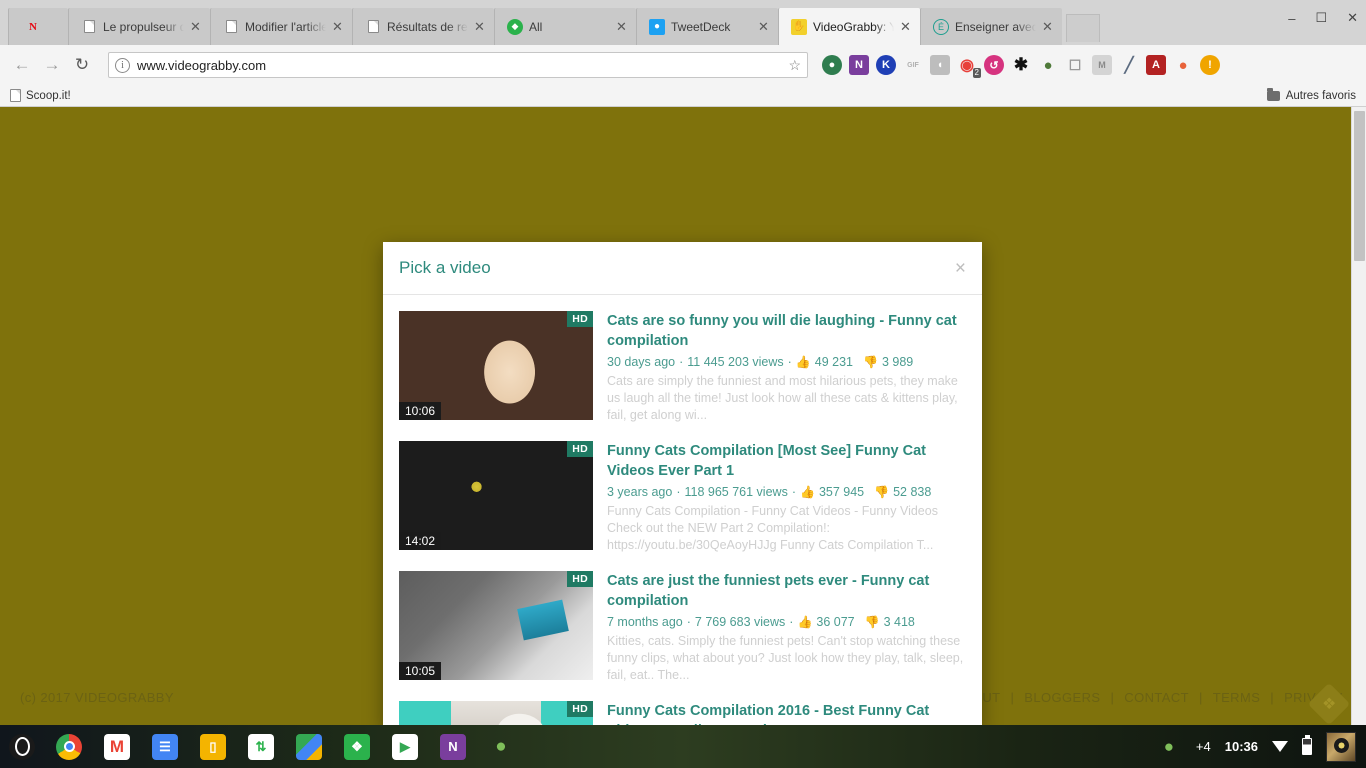 The image size is (1366, 768). I want to click on tab-modifier-article: Modifier l'article ‹ L ✕, so click(281, 26).